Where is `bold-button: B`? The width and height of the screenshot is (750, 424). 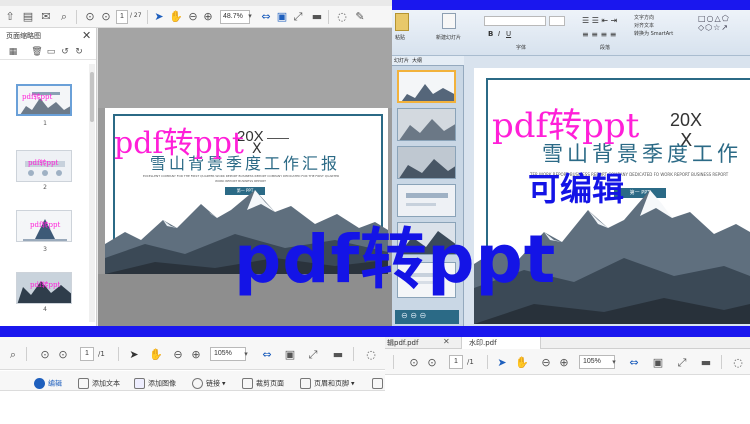 bold-button: B is located at coordinates (490, 34).